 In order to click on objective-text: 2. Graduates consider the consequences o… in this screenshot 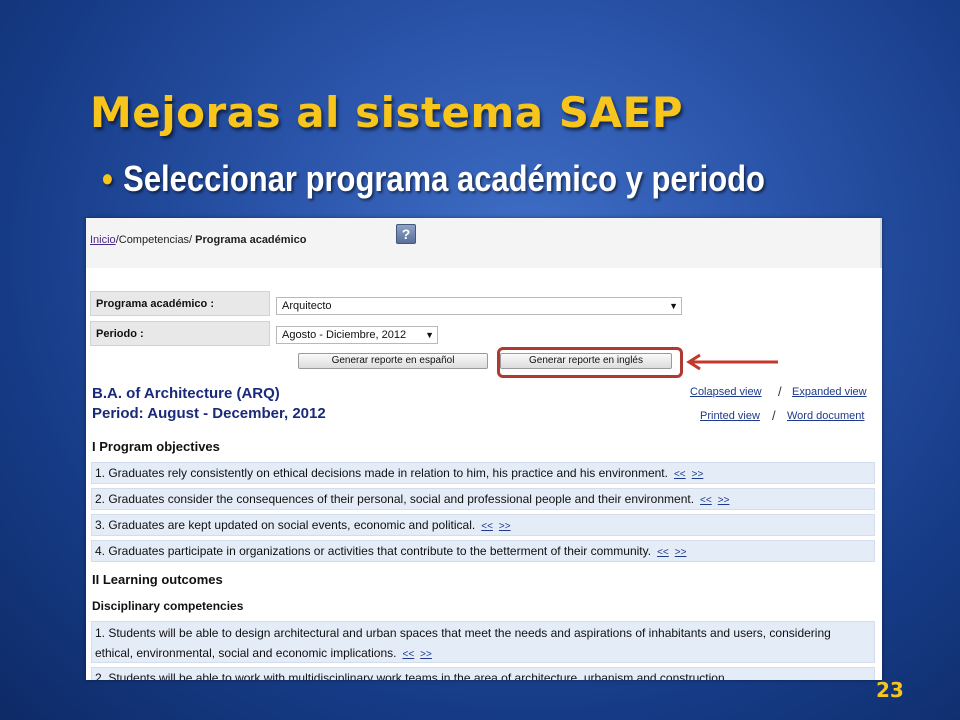, I will do `click(395, 499)`.